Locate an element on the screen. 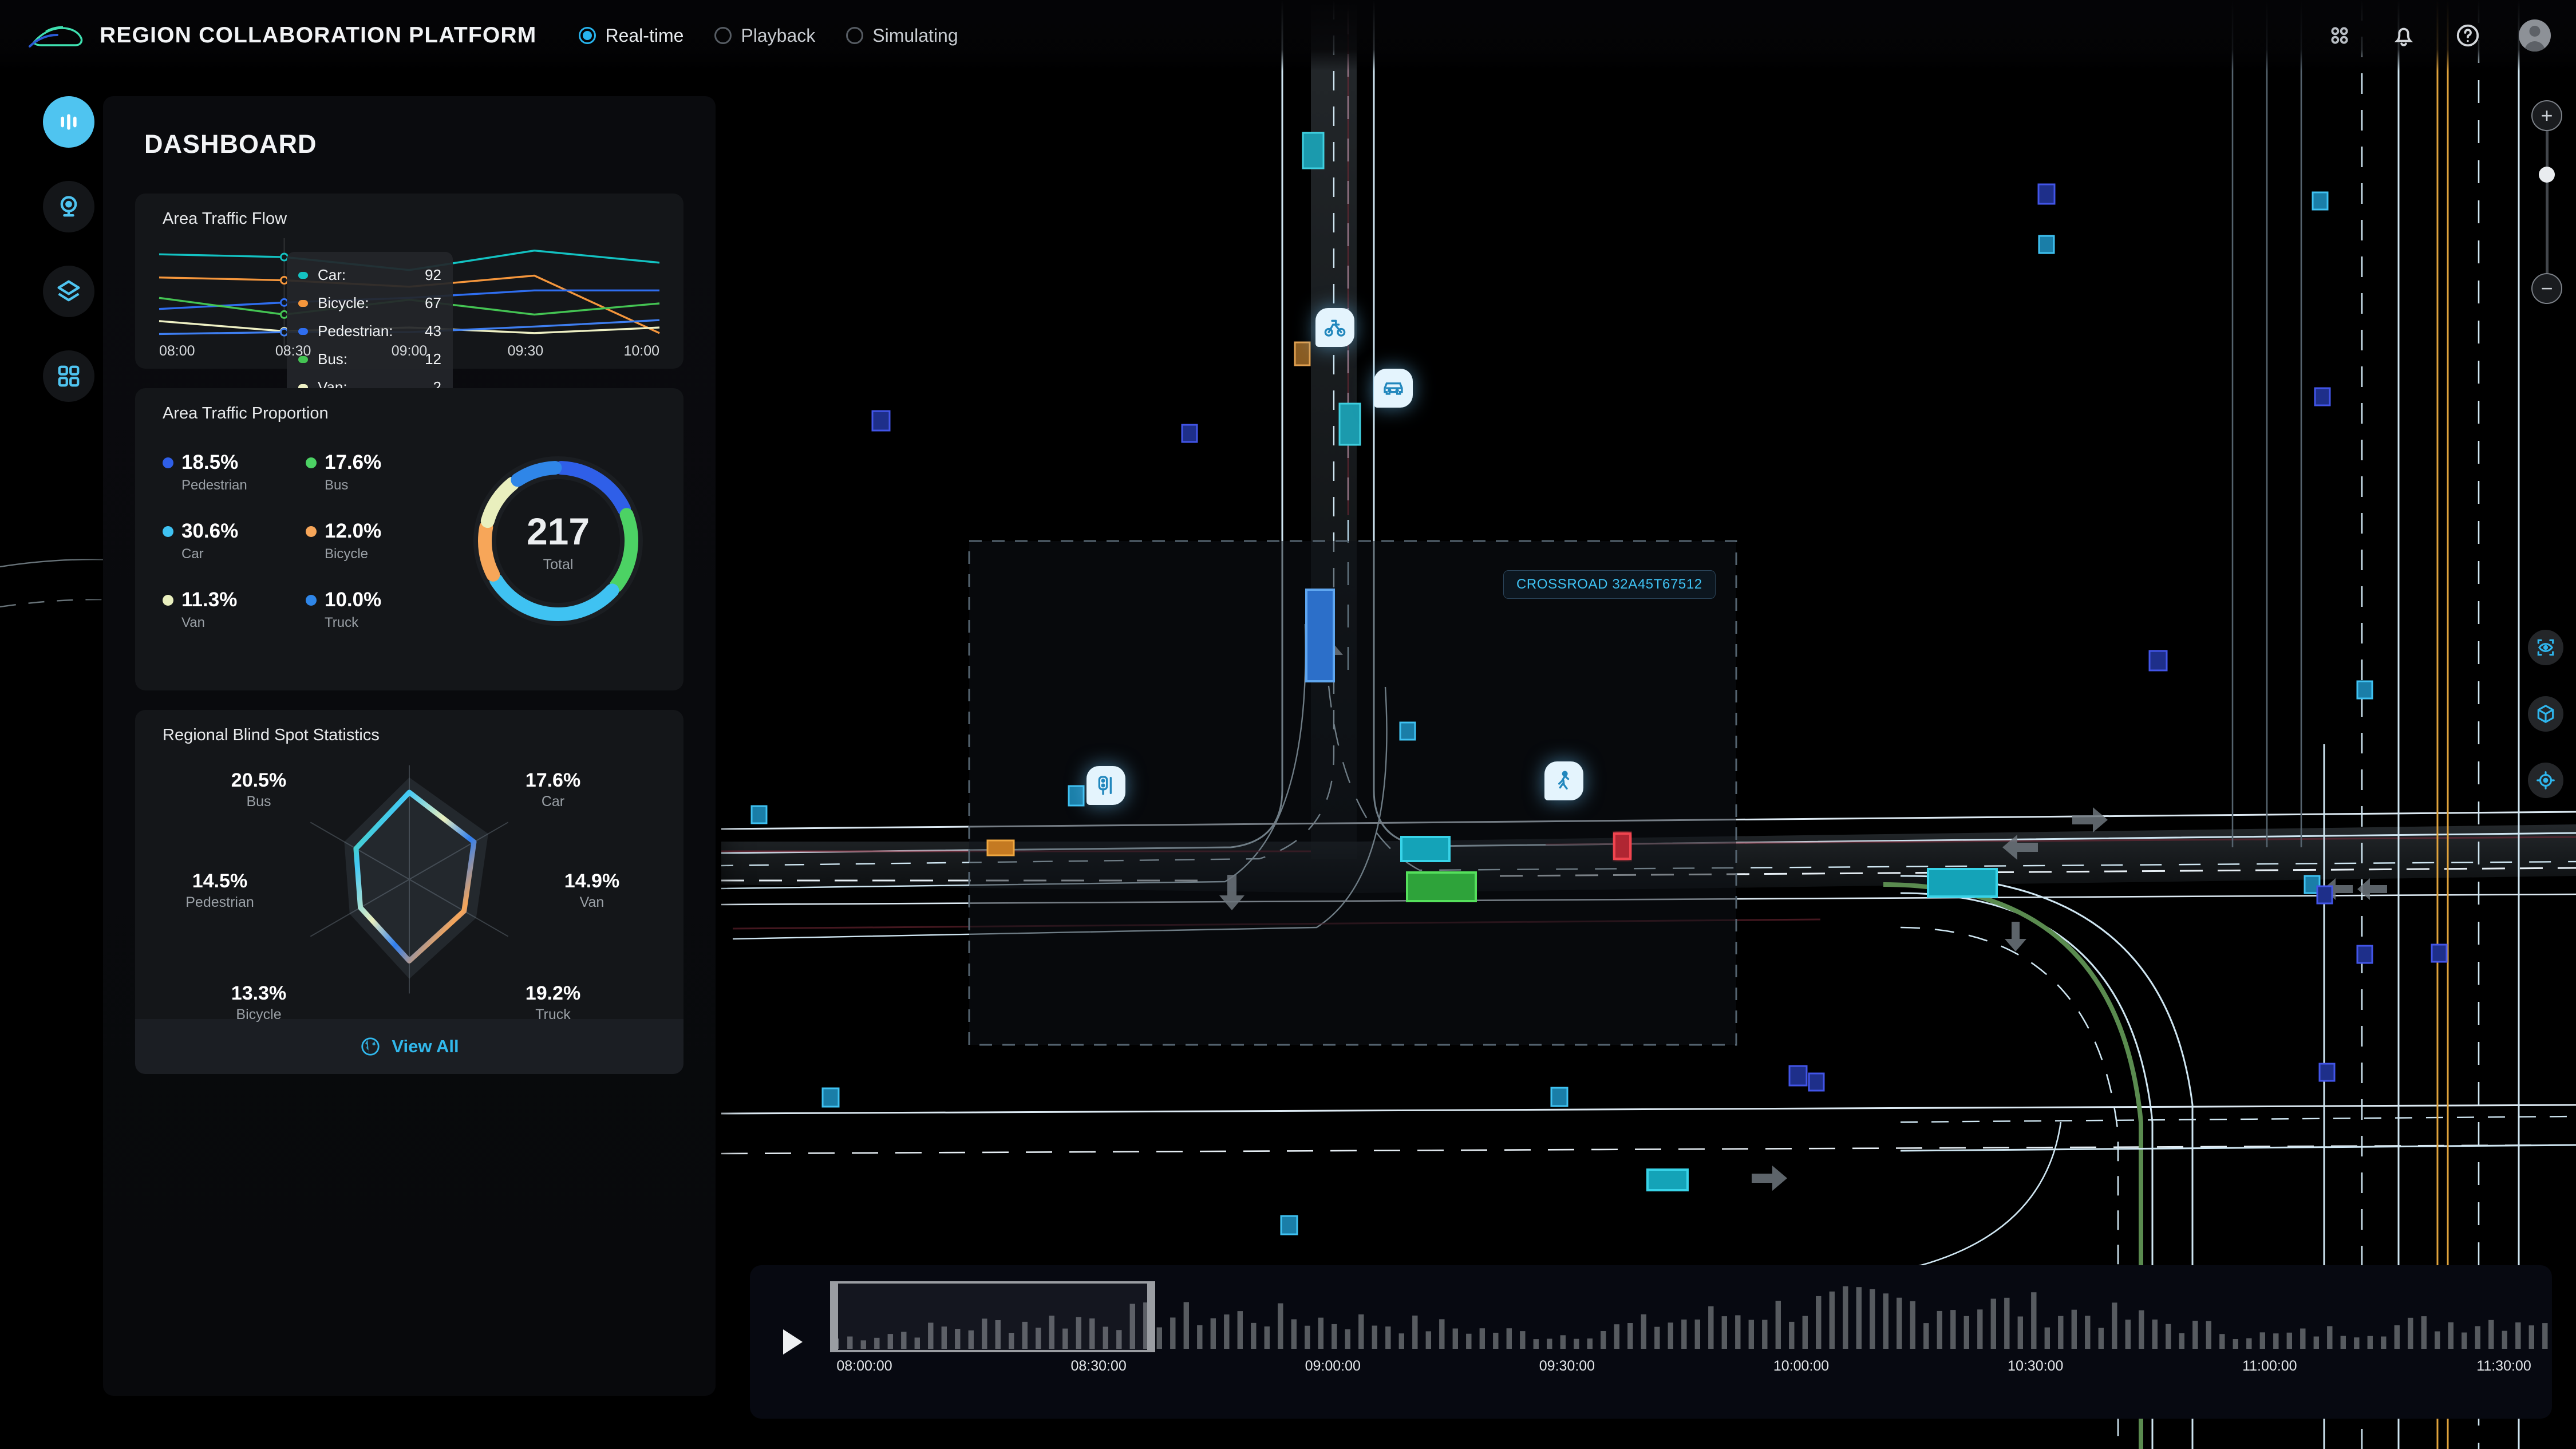 The width and height of the screenshot is (2576, 1449). tooltip-label: Car: is located at coordinates (332, 274).